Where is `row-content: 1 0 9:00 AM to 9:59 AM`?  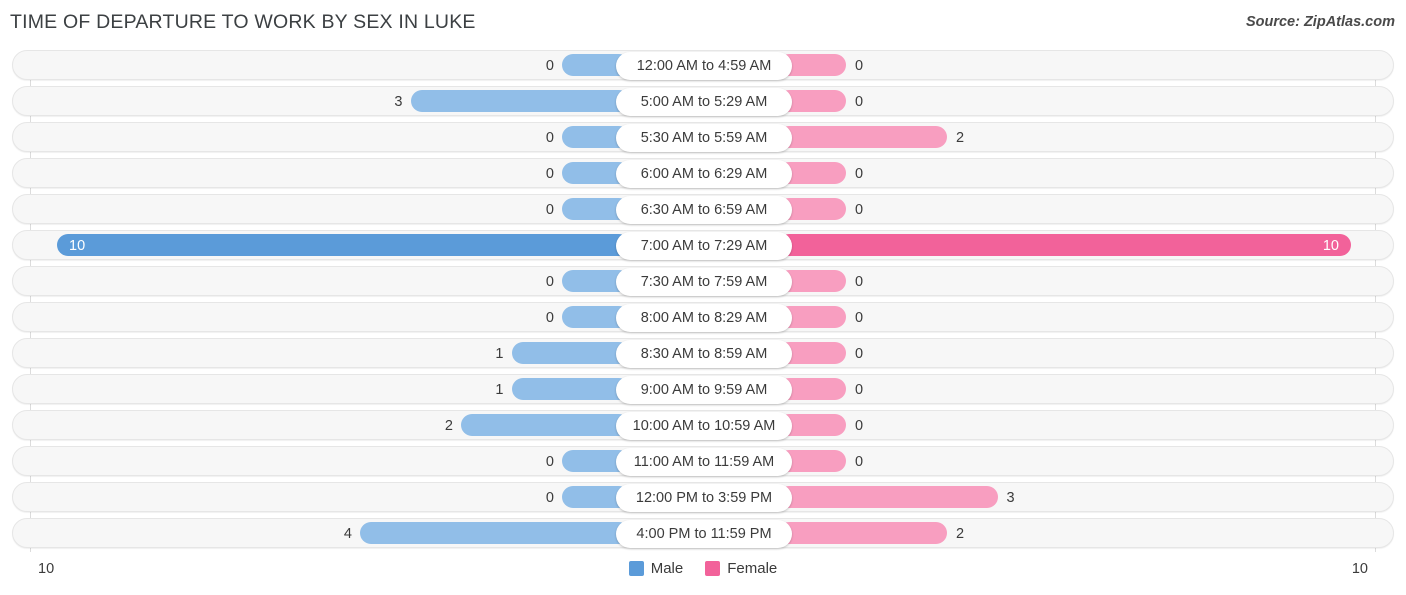 row-content: 1 0 9:00 AM to 9:59 AM is located at coordinates (703, 389).